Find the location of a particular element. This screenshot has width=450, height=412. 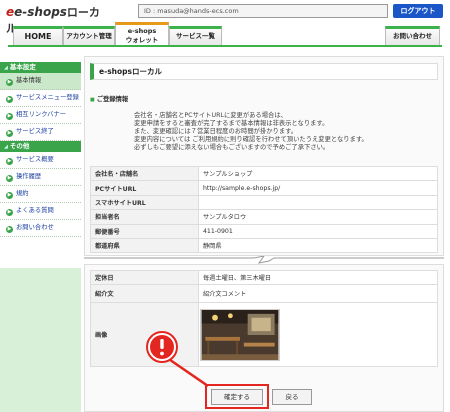

table-row: 紹介文 紹介文コメント is located at coordinates (264, 294).